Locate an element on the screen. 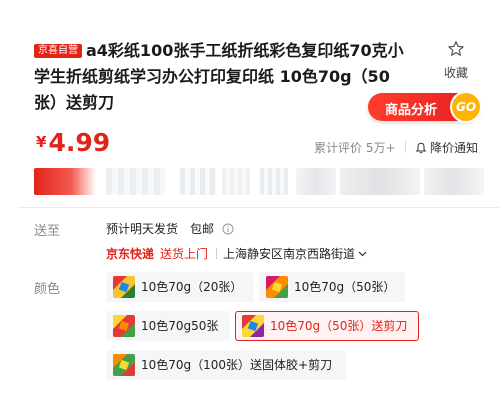 The width and height of the screenshot is (500, 405). color-option: 10色70g（50张） is located at coordinates (332, 287).